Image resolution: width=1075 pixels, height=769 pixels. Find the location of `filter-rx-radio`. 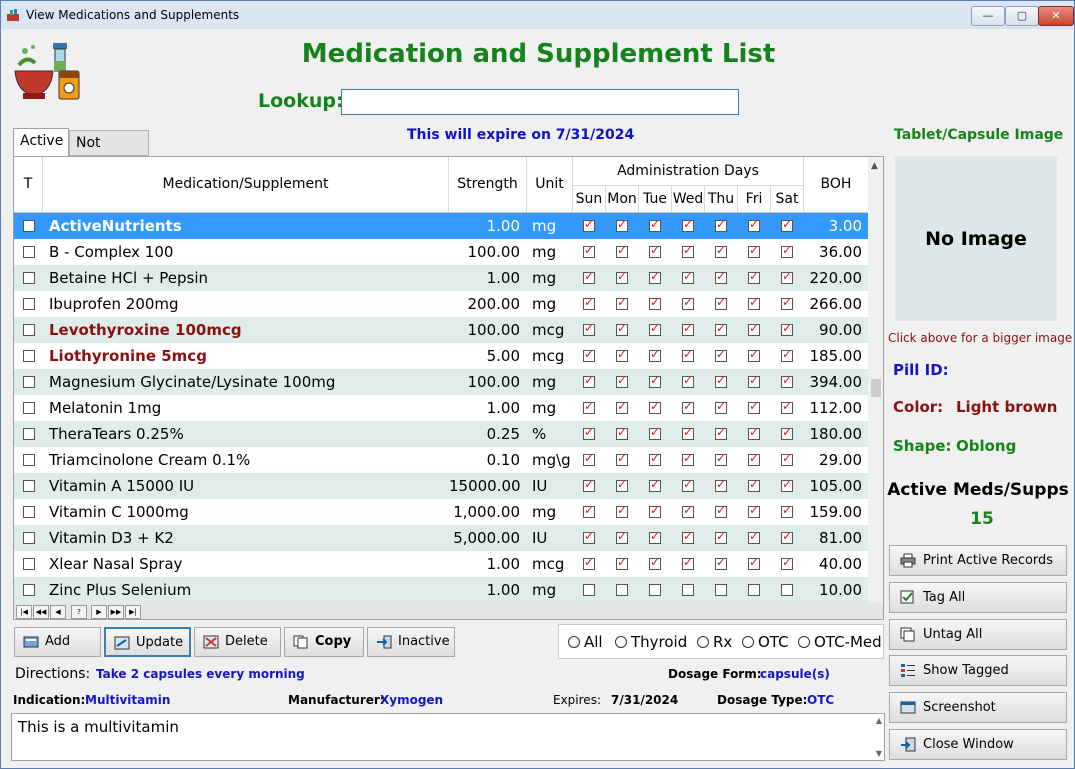

filter-rx-radio is located at coordinates (703, 642).